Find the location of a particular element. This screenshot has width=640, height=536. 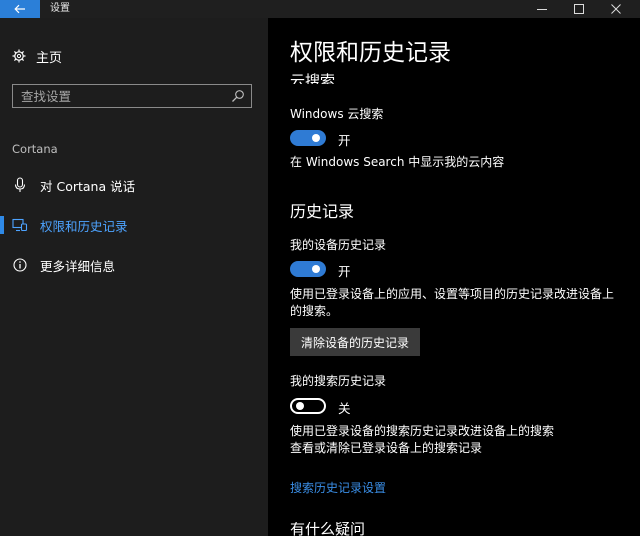

cloud-search-description: 在 Windows Search 中显示我的云内容 is located at coordinates (397, 162).